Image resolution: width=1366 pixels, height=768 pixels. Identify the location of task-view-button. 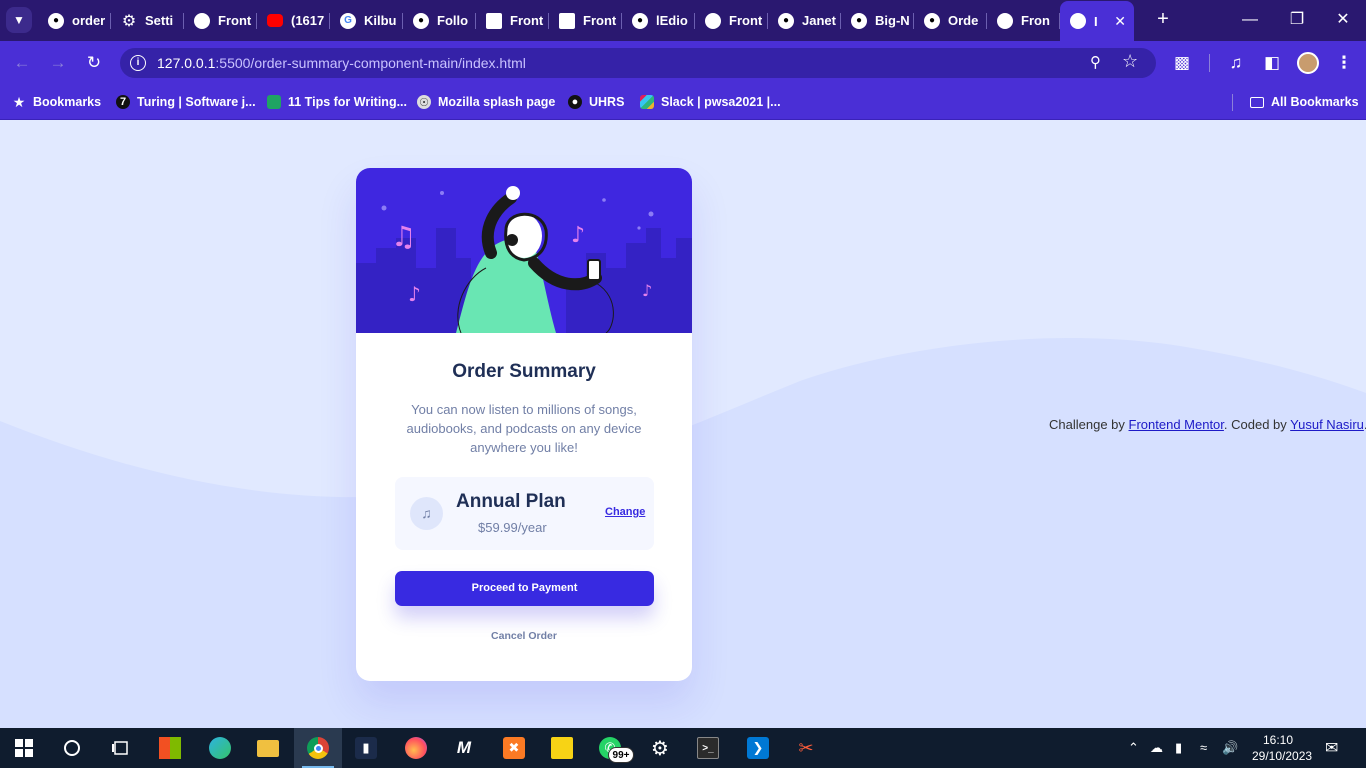
(120, 748).